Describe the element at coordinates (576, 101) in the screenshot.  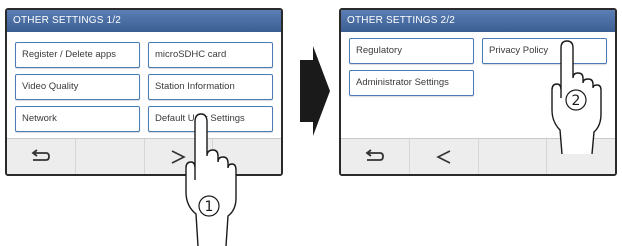
I see `step-number: 2` at that location.